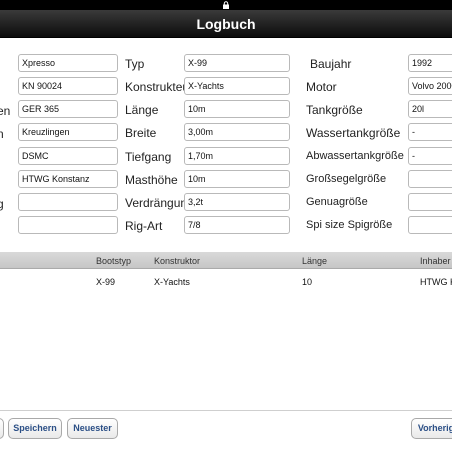  What do you see at coordinates (2, 134) in the screenshot?
I see `field-label: n` at bounding box center [2, 134].